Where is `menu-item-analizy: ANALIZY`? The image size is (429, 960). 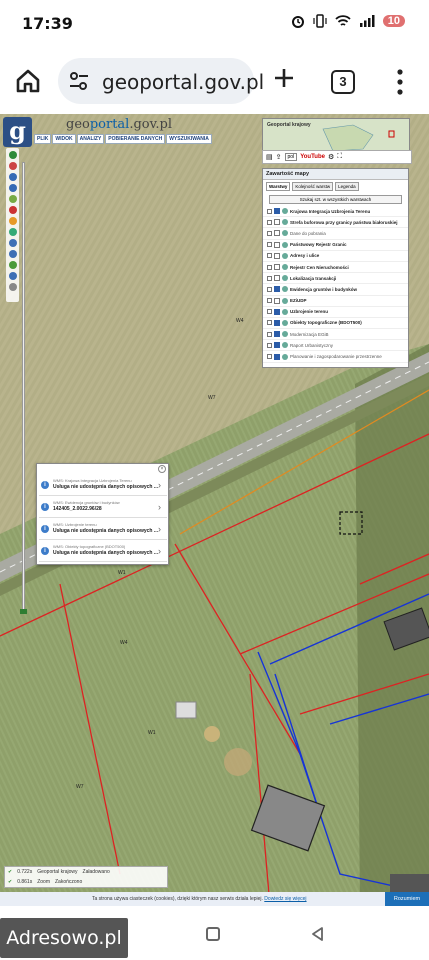
menu-item-analizy: ANALIZY is located at coordinates (90, 139).